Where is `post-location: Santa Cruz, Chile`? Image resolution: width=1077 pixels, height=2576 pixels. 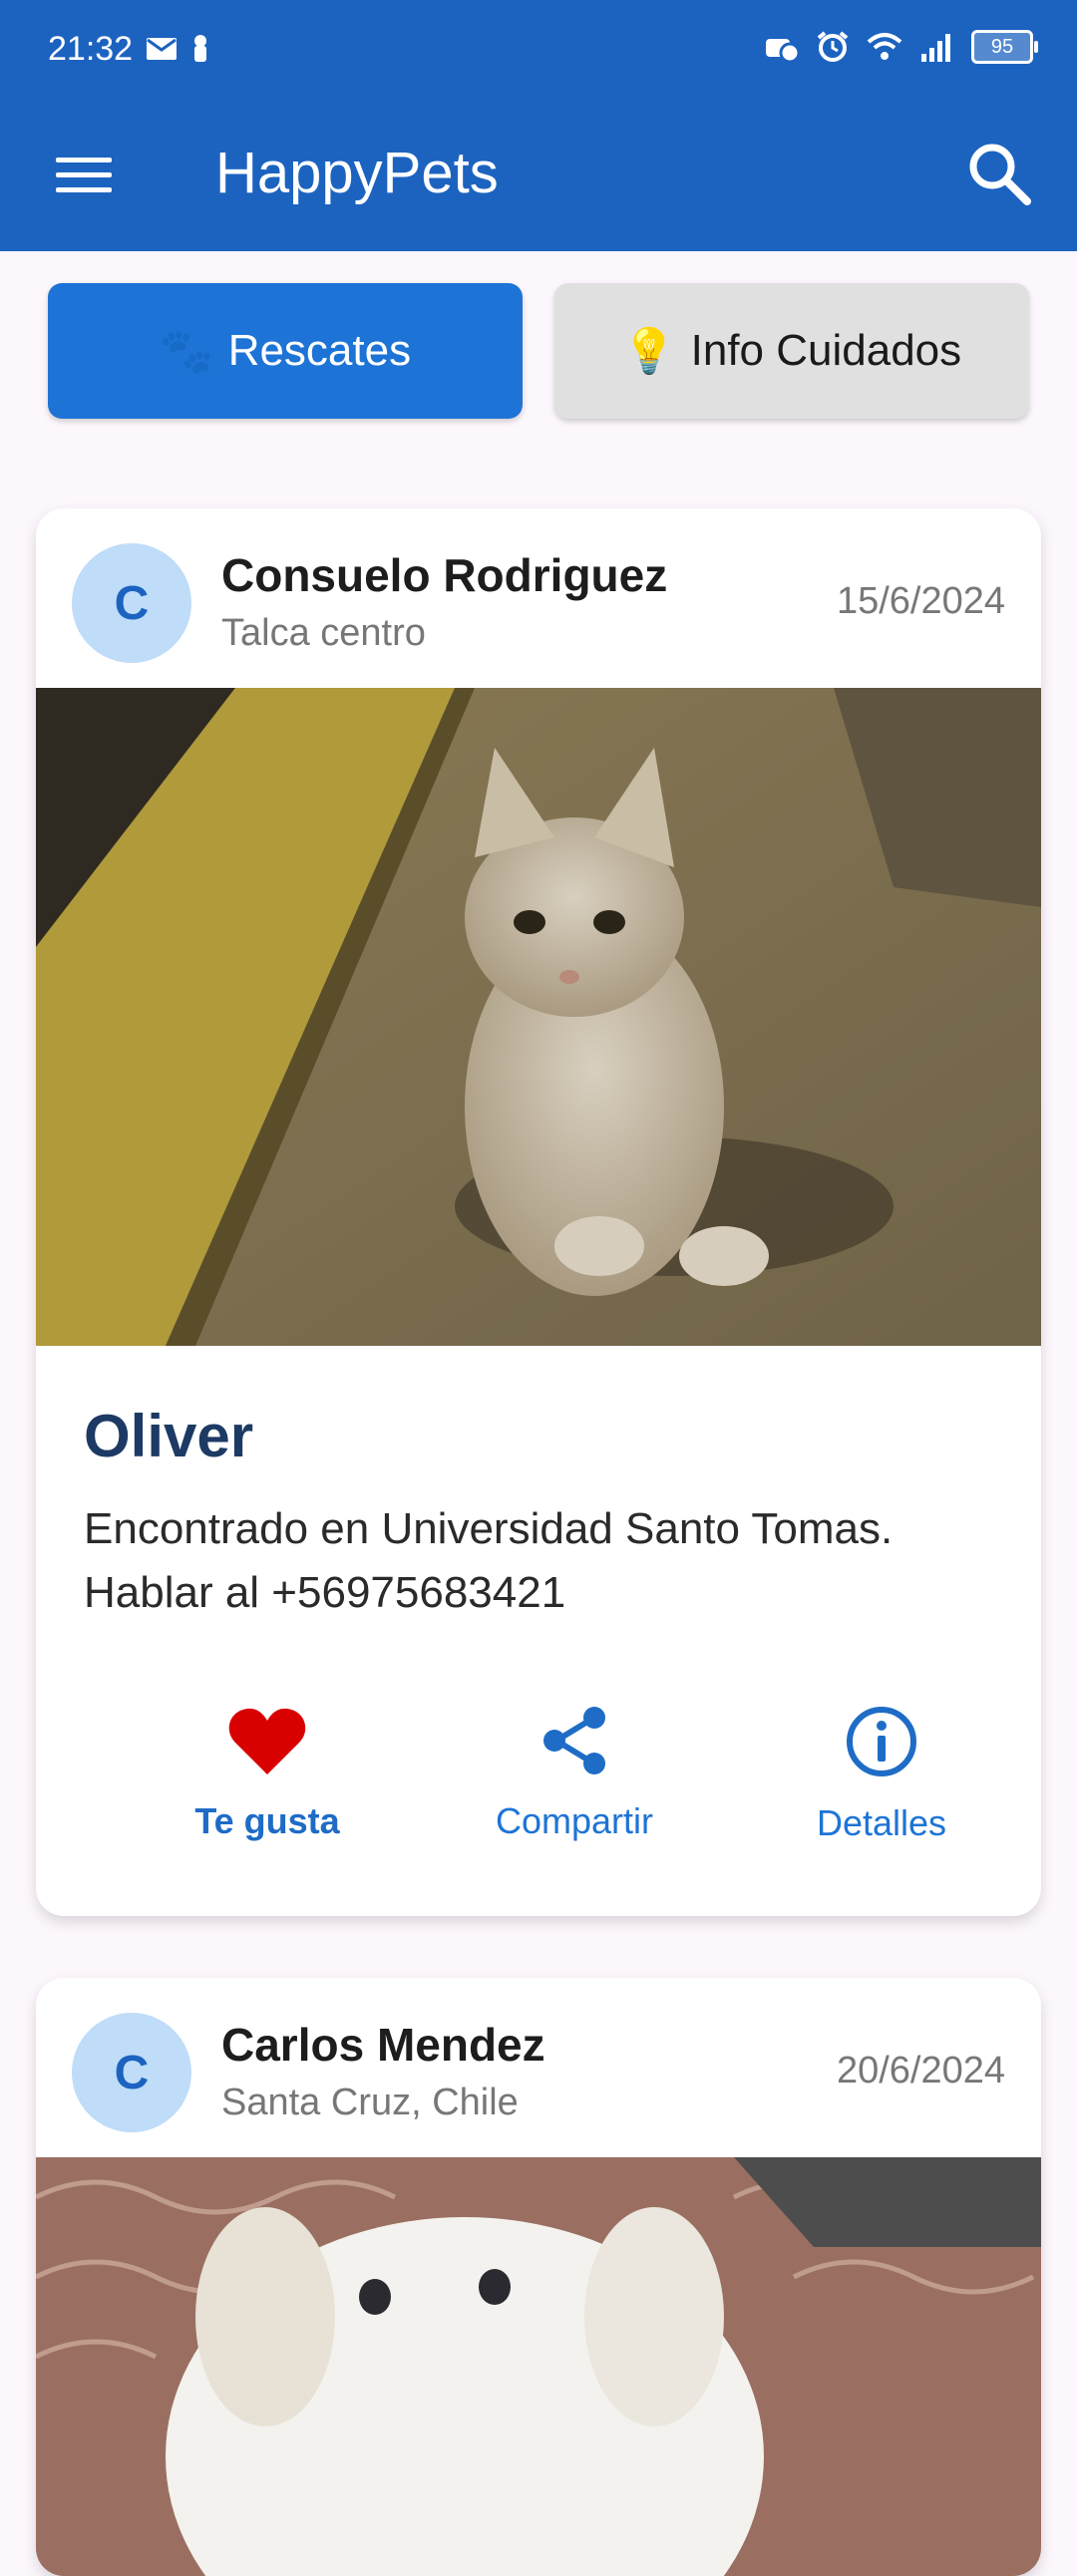 post-location: Santa Cruz, Chile is located at coordinates (370, 2102).